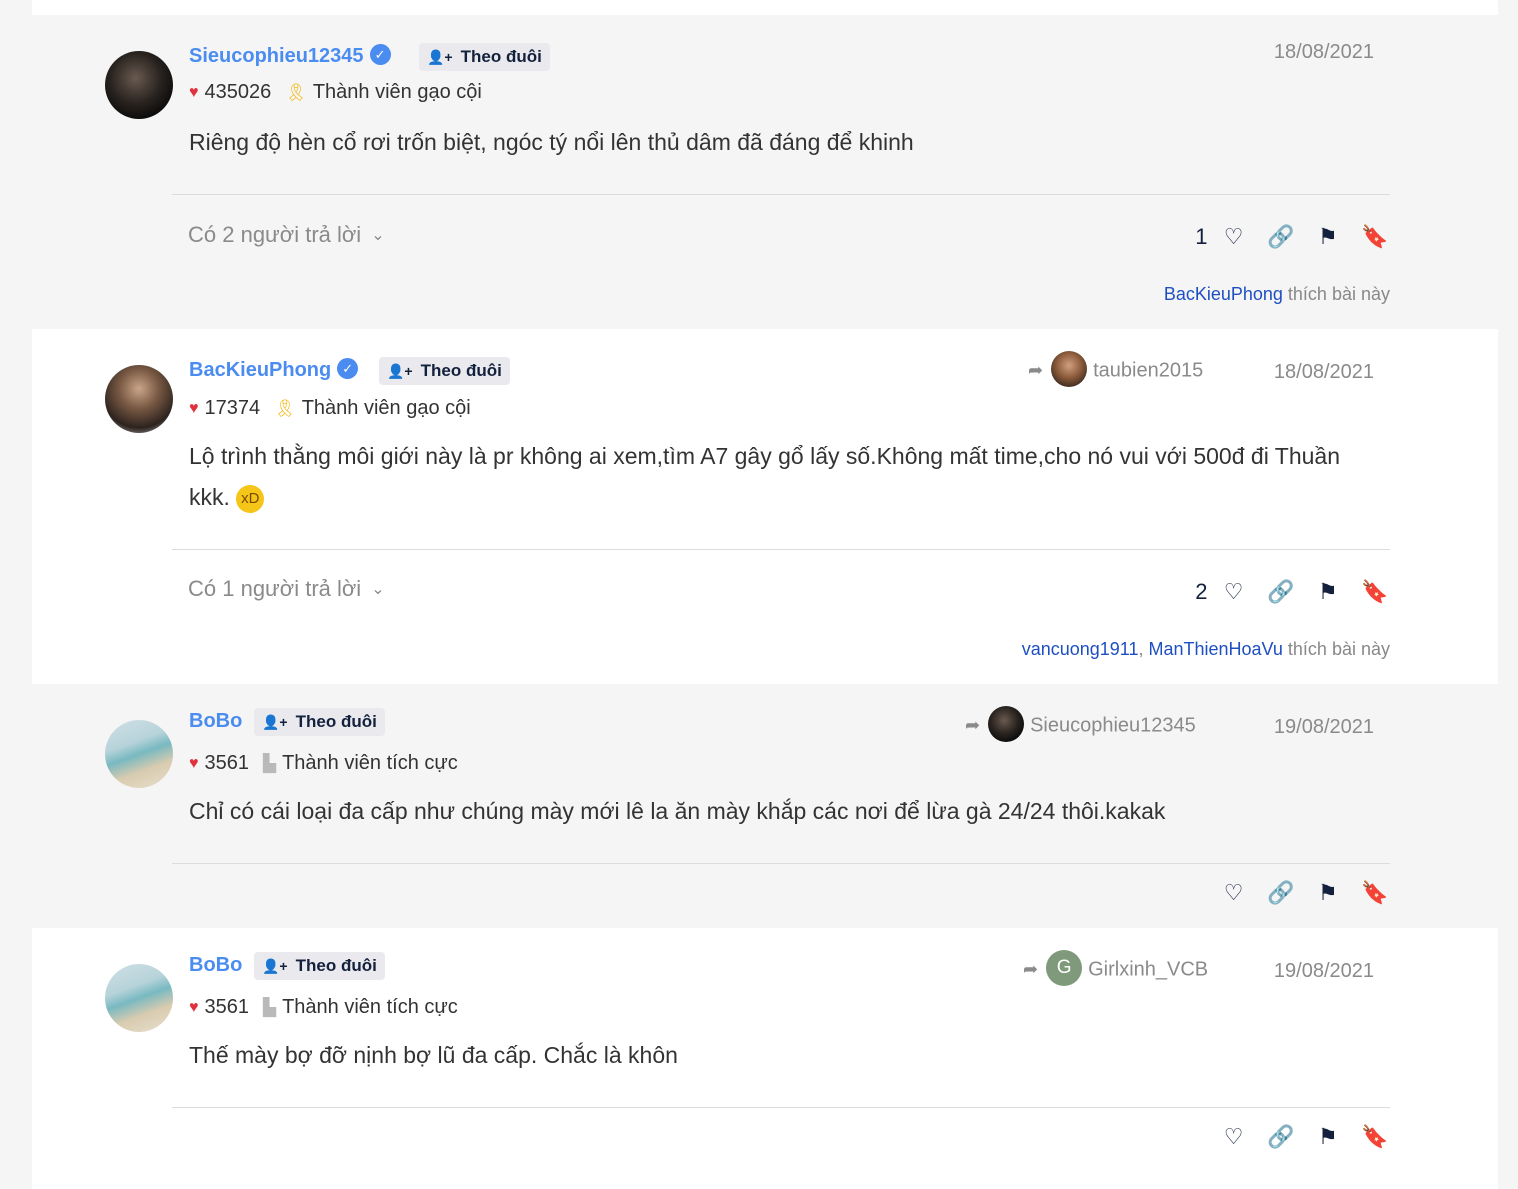  I want to click on reply-to: ➦ G Girlxinh_VCB, so click(1115, 969).